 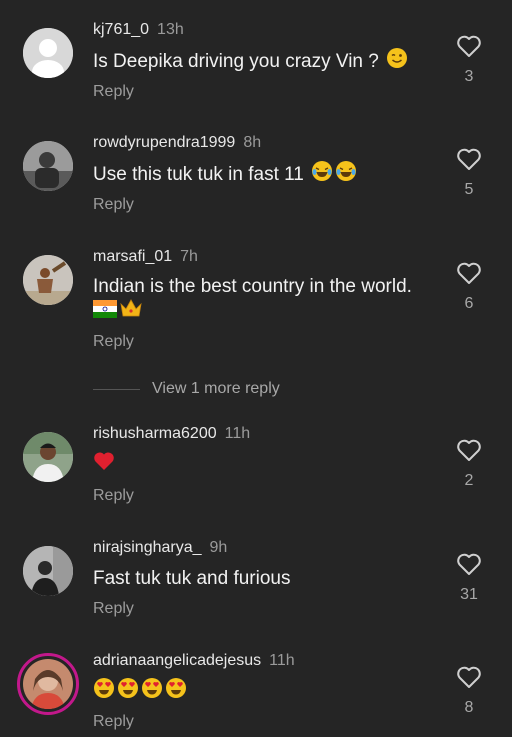 I want to click on like-button: 6, so click(x=469, y=287).